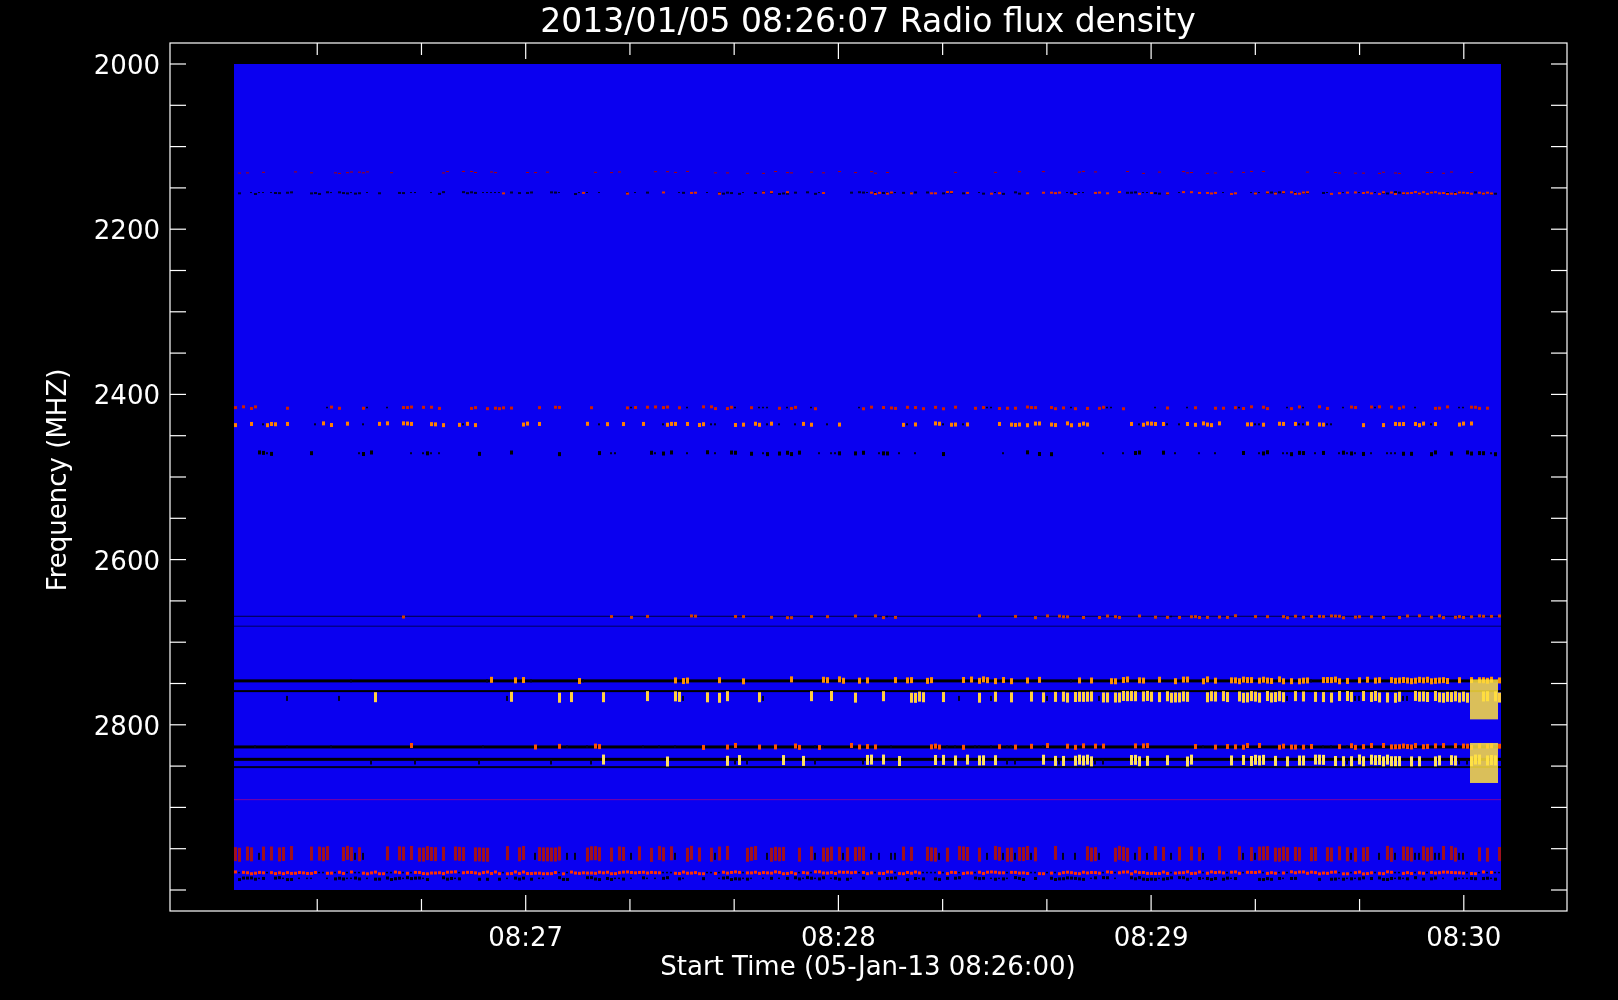  I want to click on y-tick-label: 2000, so click(126, 65).